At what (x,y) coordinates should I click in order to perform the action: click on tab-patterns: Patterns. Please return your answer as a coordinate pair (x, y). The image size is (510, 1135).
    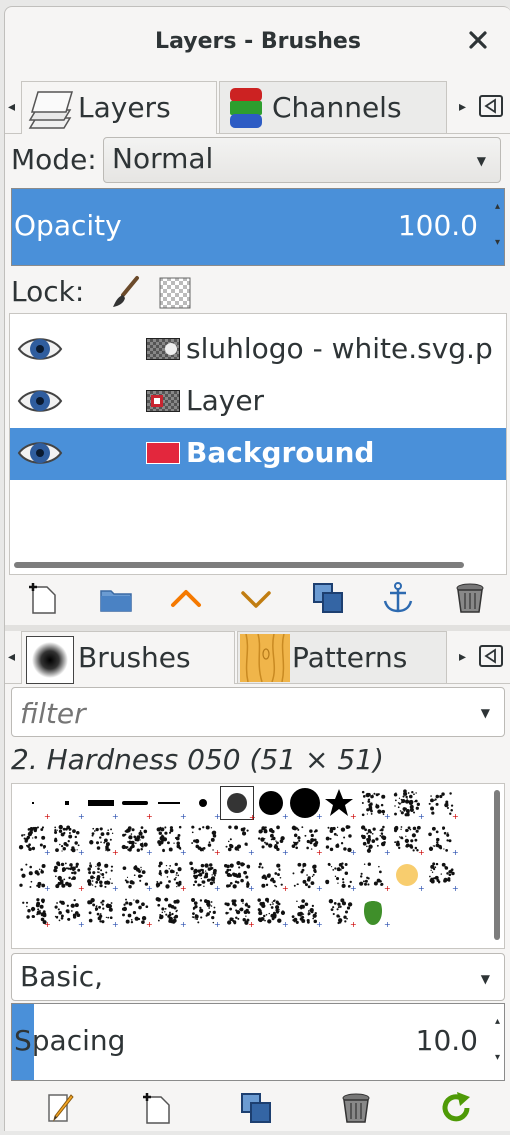
    Looking at the image, I should click on (342, 657).